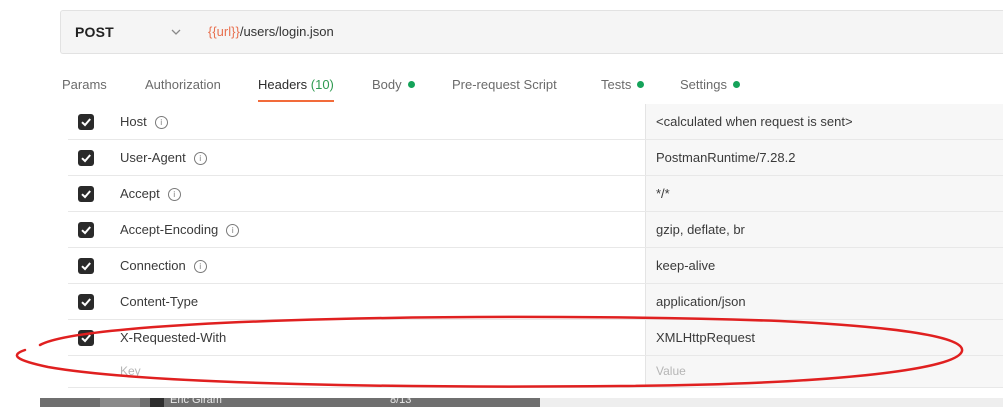 Image resolution: width=1003 pixels, height=407 pixels. Describe the element at coordinates (754, 121) in the screenshot. I see `header-value: <calculated when request is sent>` at that location.